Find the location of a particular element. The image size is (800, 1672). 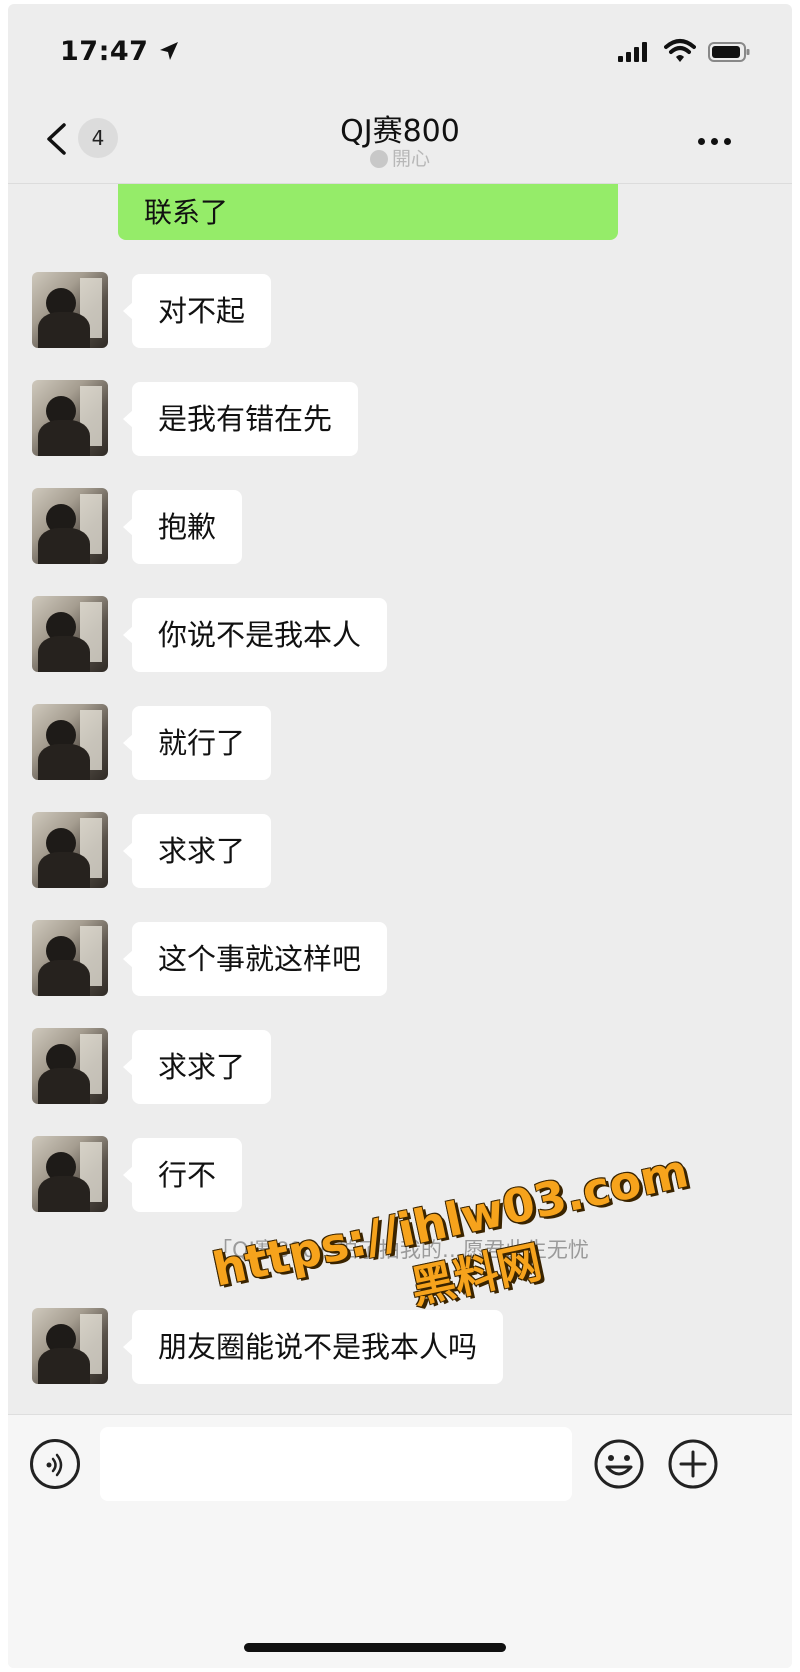

sent-message-text: 联系了 is located at coordinates (186, 212).